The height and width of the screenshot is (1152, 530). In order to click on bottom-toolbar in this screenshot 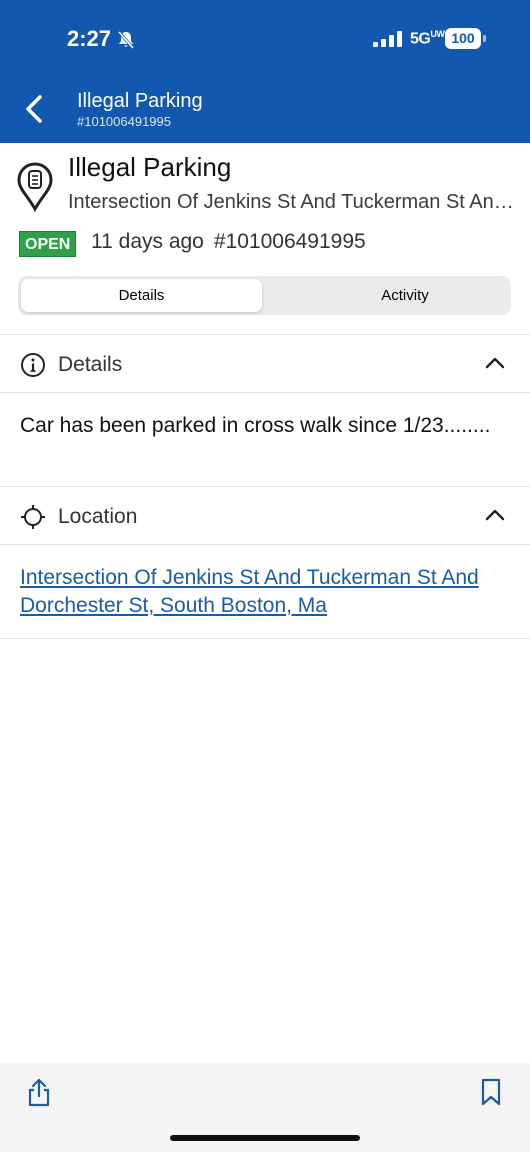, I will do `click(265, 1107)`.